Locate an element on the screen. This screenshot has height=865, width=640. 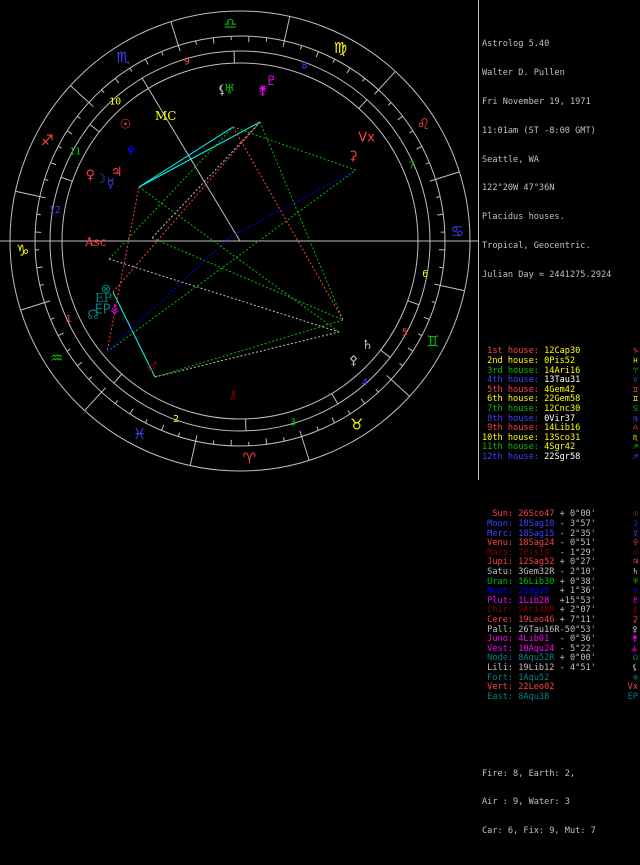
house-label: 5th house: is located at coordinates (513, 390).